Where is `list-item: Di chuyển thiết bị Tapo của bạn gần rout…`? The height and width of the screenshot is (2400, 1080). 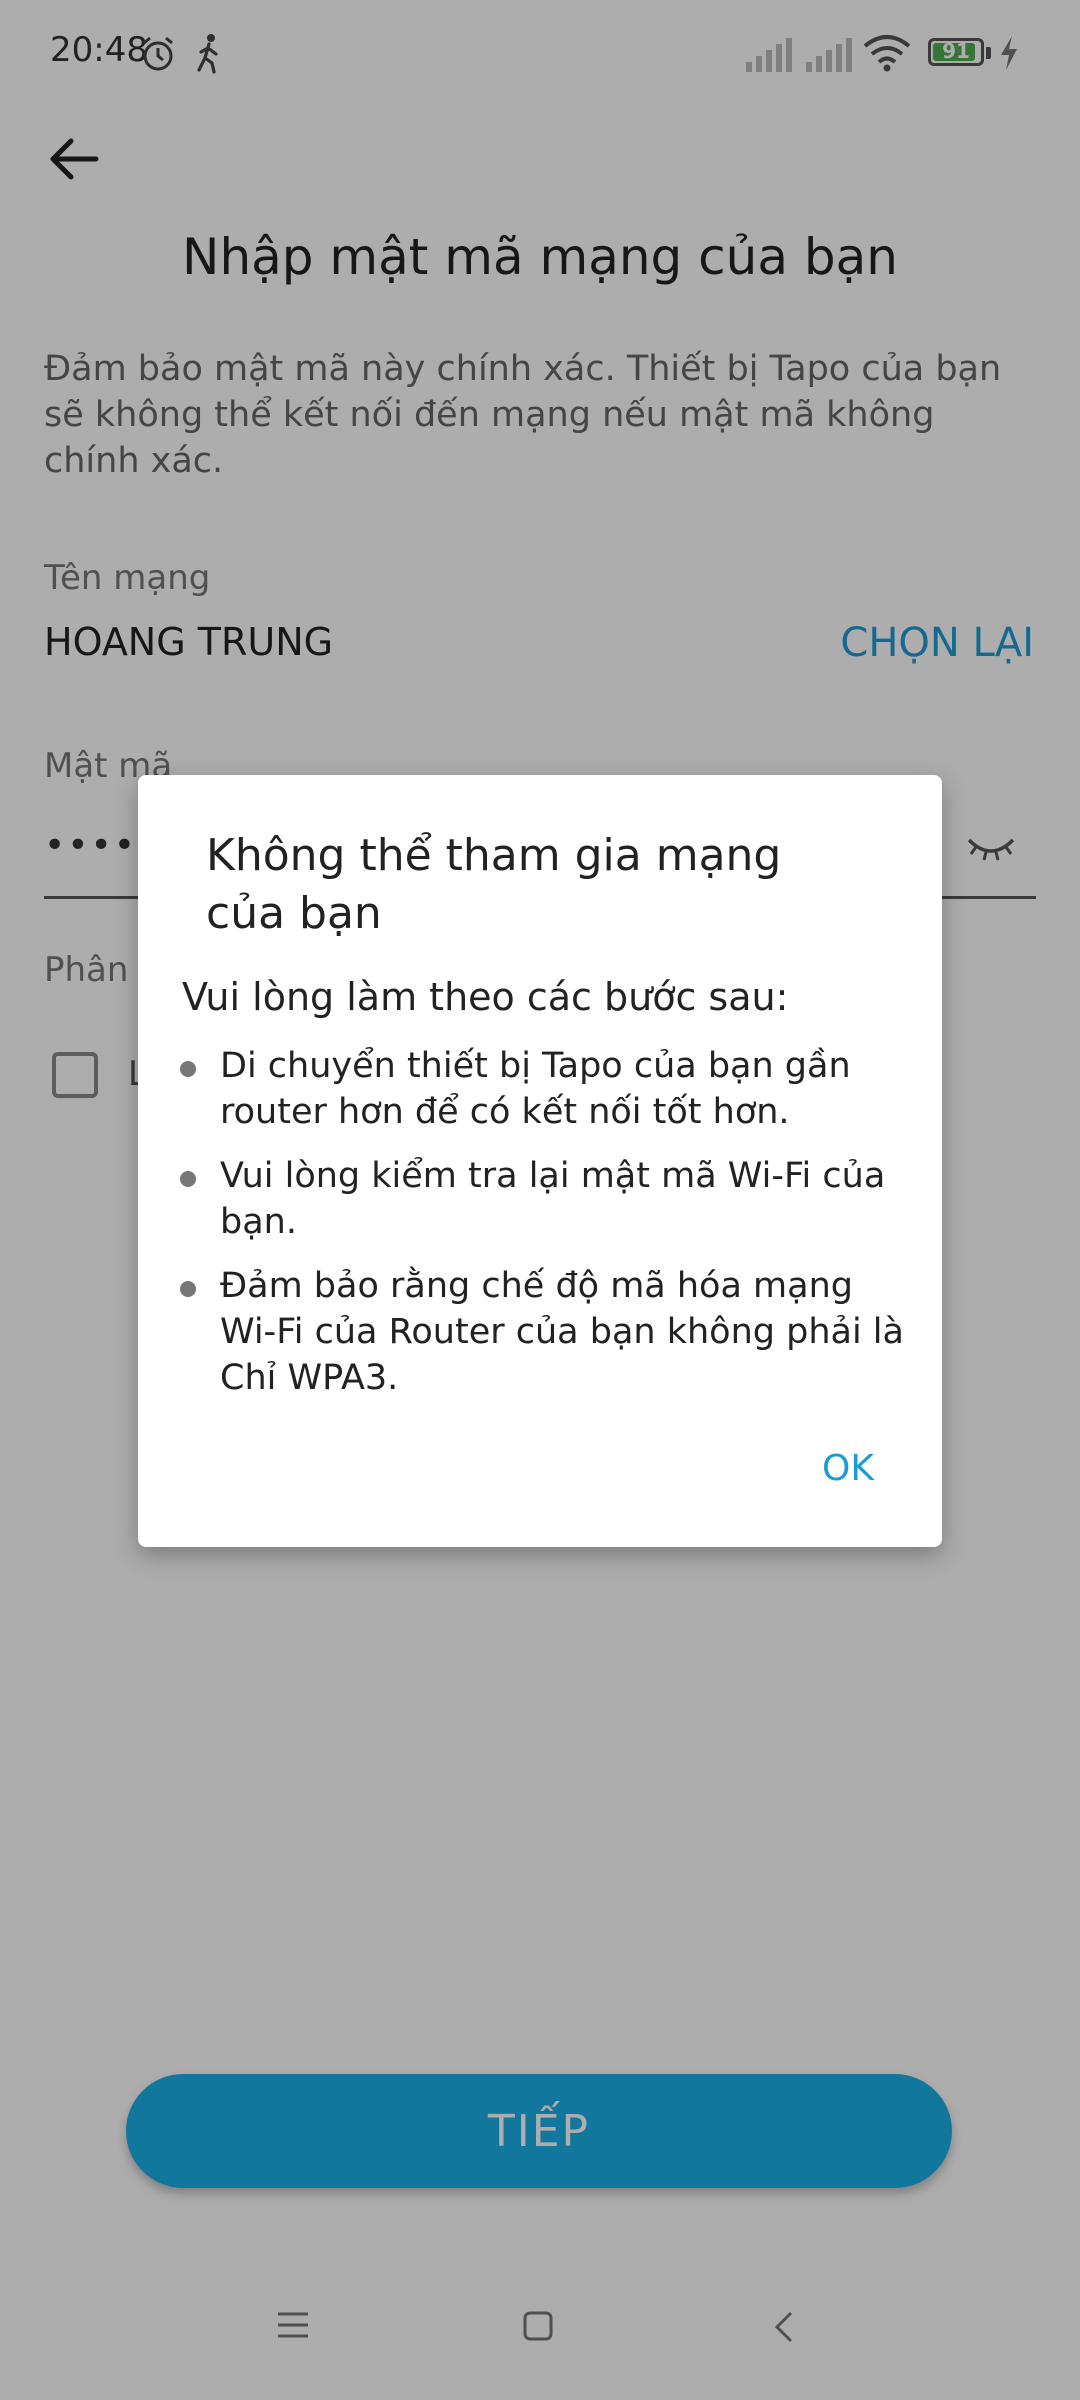 list-item: Di chuyển thiết bị Tapo của bạn gần rout… is located at coordinates (543, 1089).